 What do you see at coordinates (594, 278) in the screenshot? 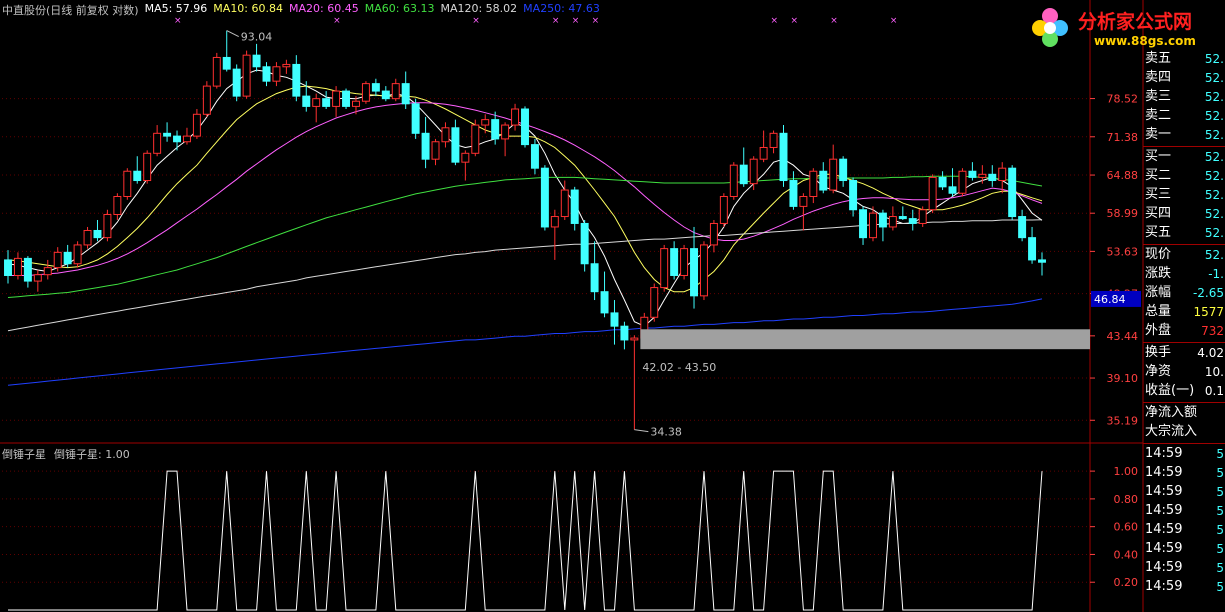
I see `candle-body` at bounding box center [594, 278].